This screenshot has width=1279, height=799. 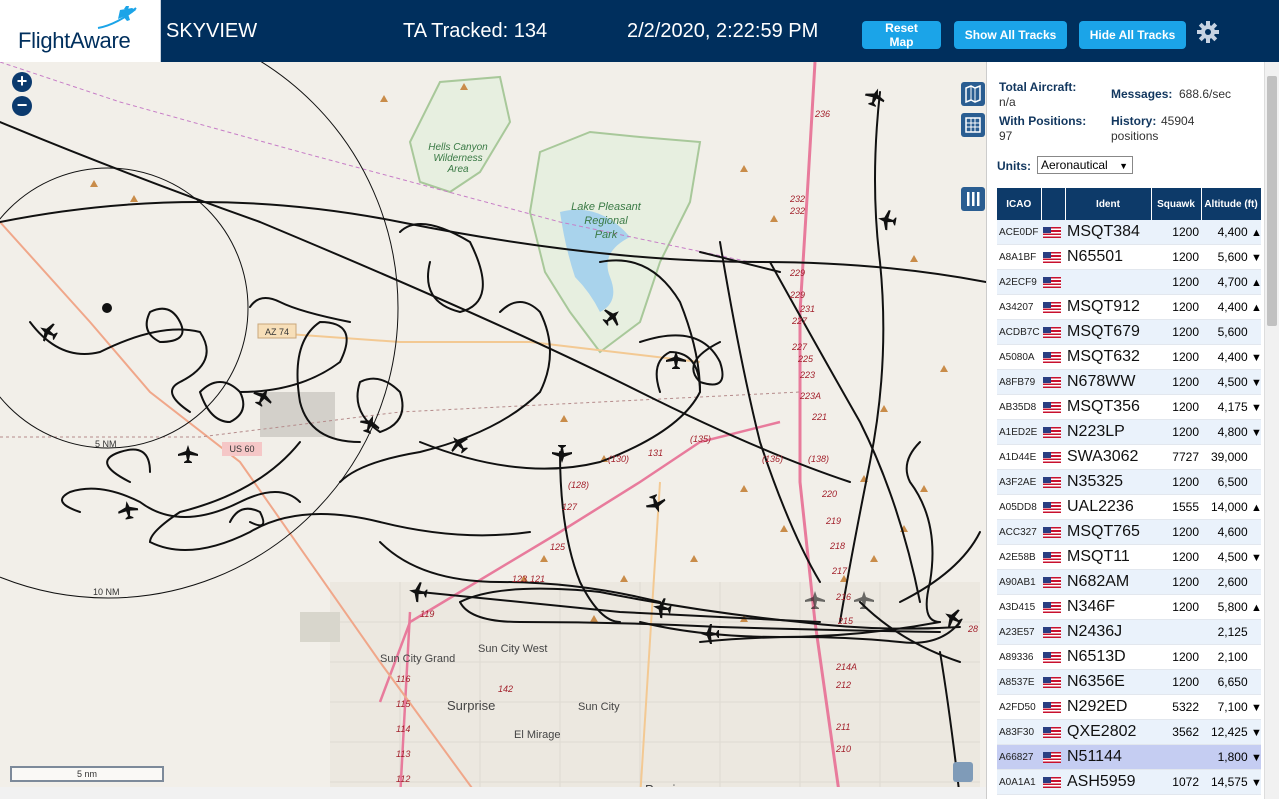 I want to click on total-aircraft-value: n/a, so click(x=1007, y=102).